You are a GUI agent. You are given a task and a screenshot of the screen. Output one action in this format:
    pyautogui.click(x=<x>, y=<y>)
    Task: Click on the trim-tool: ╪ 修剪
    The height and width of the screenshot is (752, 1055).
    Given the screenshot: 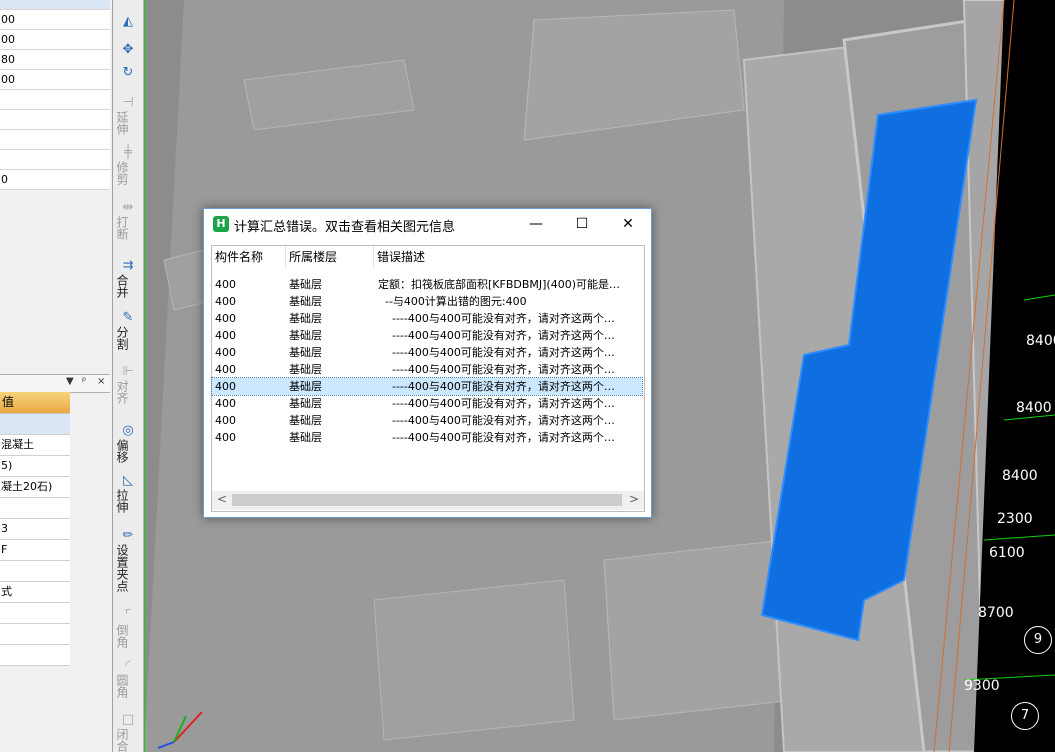 What is the action you would take?
    pyautogui.click(x=128, y=165)
    